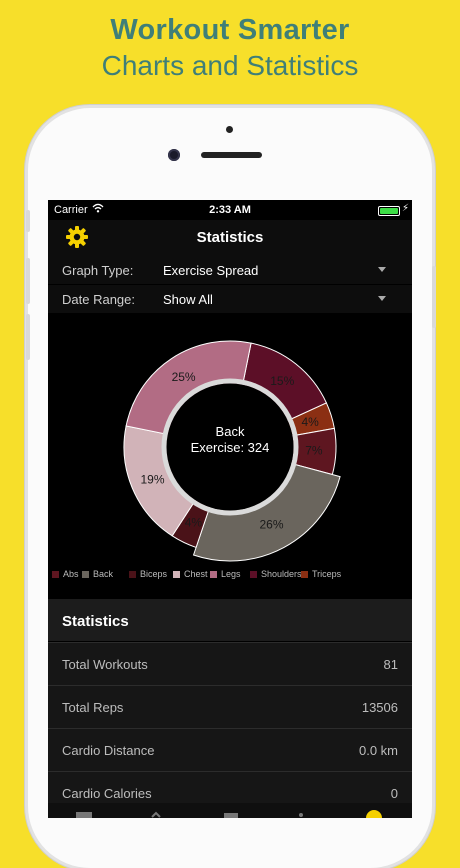 This screenshot has height=868, width=460. Describe the element at coordinates (28, 281) in the screenshot. I see `volume-up-button` at that location.